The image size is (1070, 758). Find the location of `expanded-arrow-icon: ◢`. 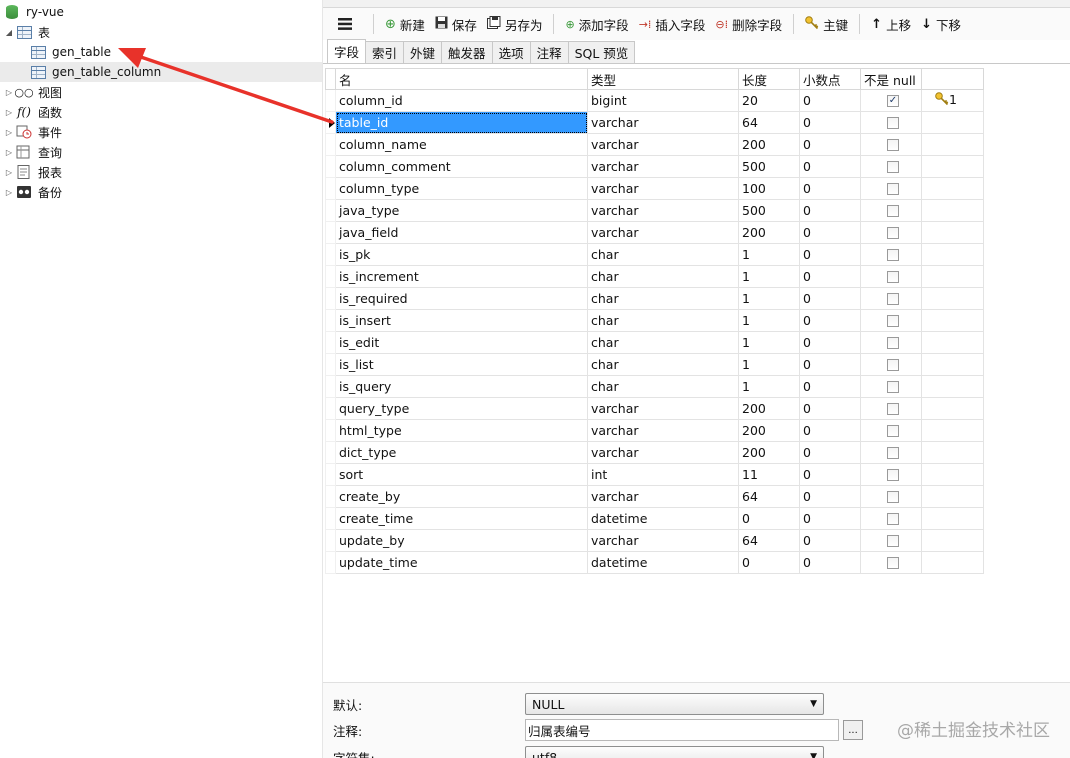

expanded-arrow-icon: ◢ is located at coordinates (9, 32).